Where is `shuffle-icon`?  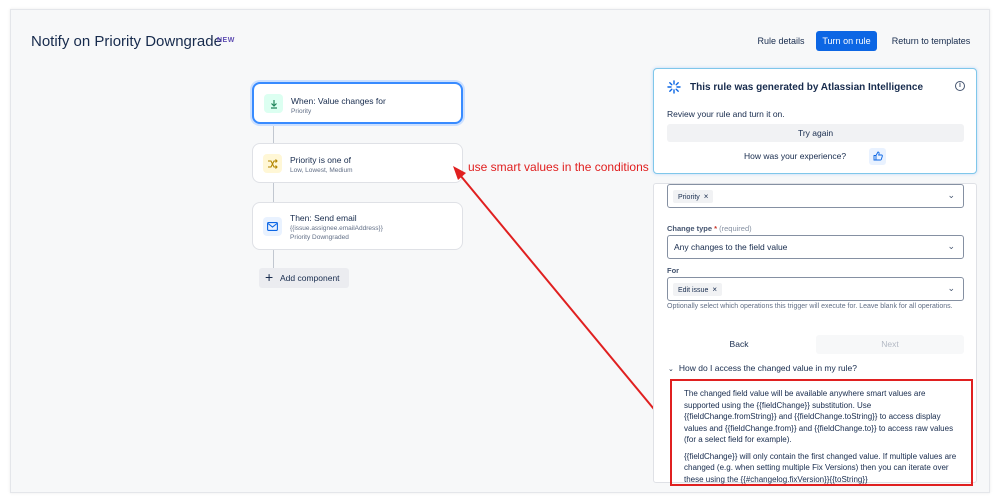 shuffle-icon is located at coordinates (272, 163).